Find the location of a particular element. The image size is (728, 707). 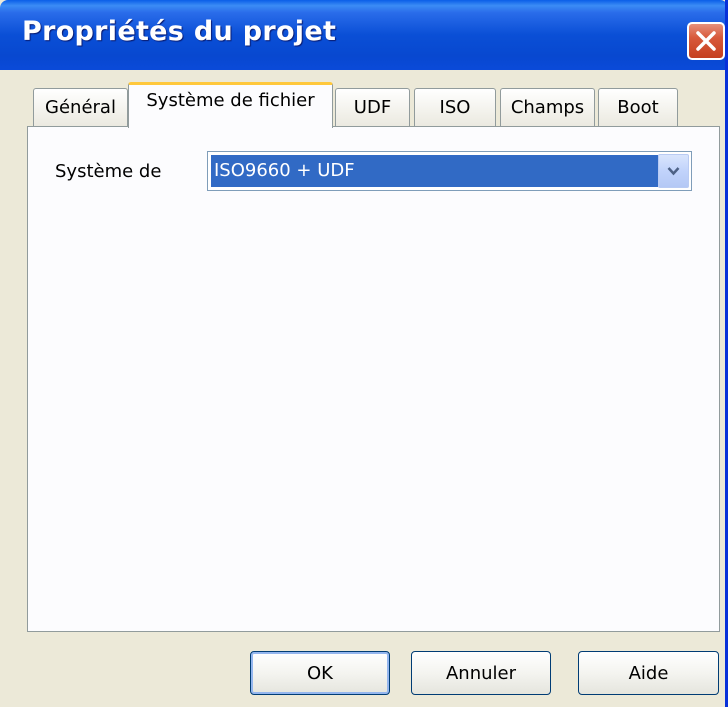

tab-general: Général is located at coordinates (80, 107).